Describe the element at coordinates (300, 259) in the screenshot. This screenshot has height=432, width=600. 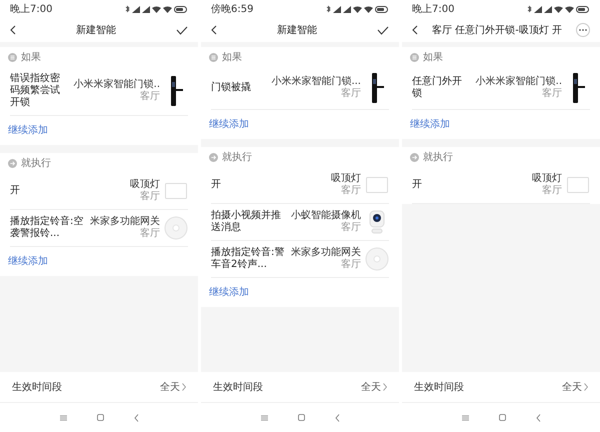
I see `rule-item: 播放指定铃音:警车音2铃声... 米家多功能网关 客厅` at that location.